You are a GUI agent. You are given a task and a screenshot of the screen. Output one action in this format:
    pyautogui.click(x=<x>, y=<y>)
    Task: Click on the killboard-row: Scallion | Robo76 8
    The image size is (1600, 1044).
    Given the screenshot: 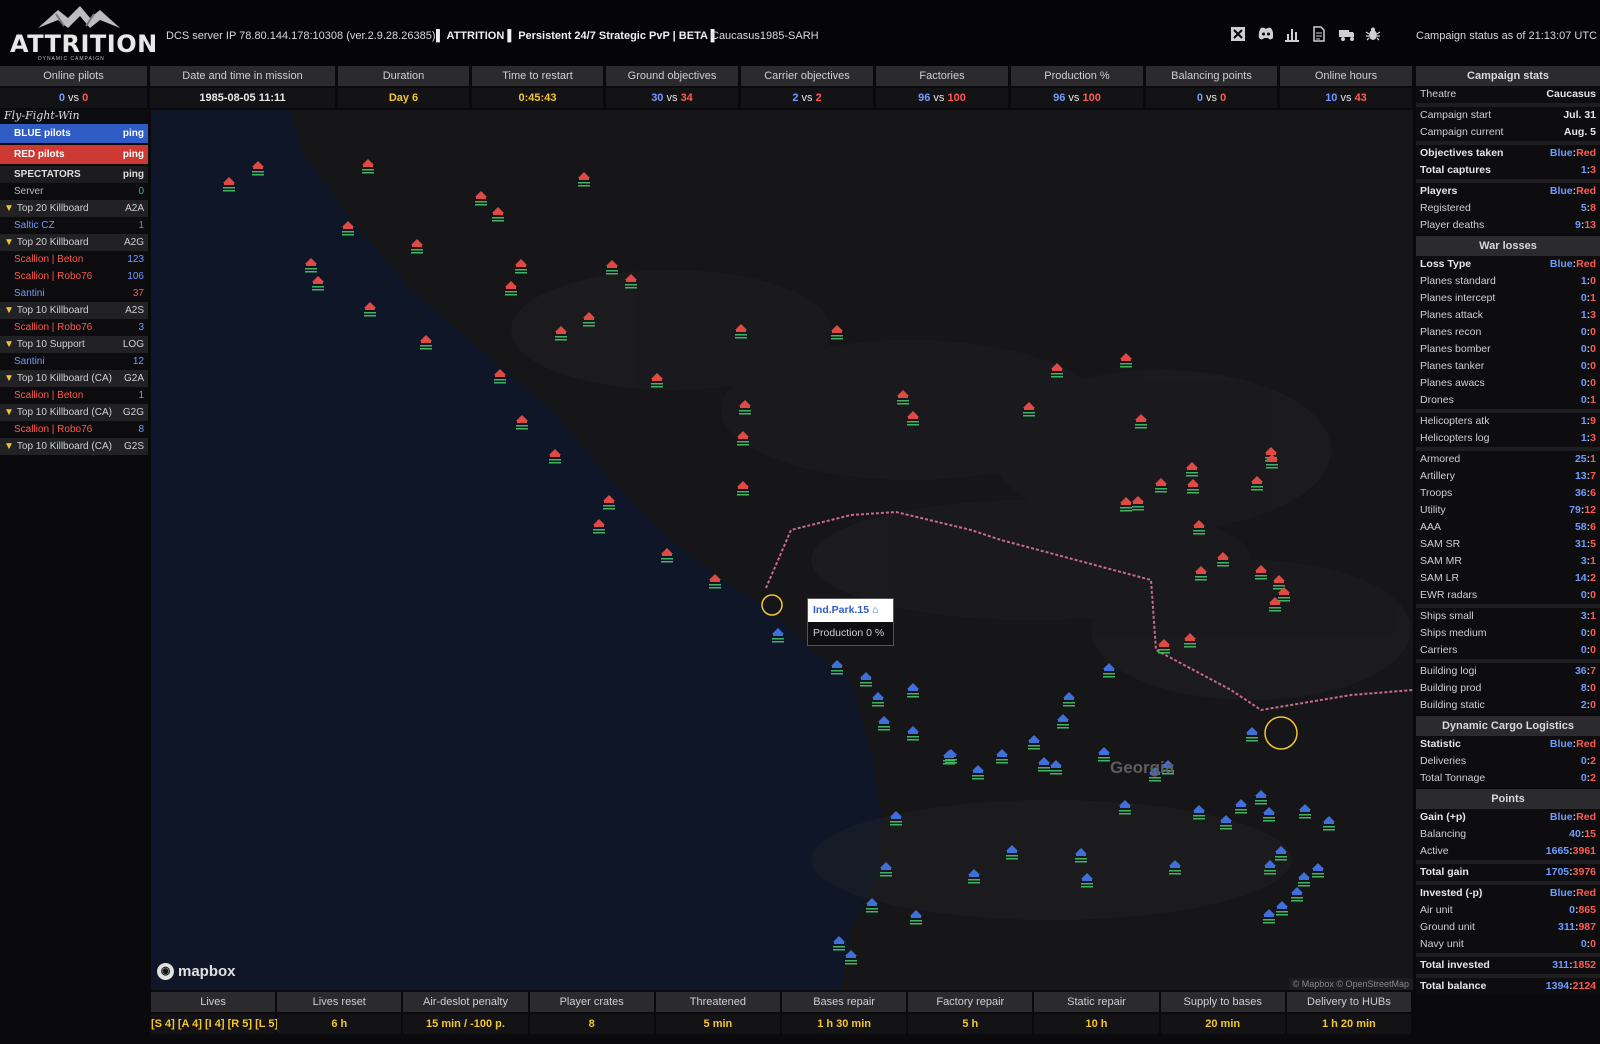 What is the action you would take?
    pyautogui.click(x=74, y=429)
    